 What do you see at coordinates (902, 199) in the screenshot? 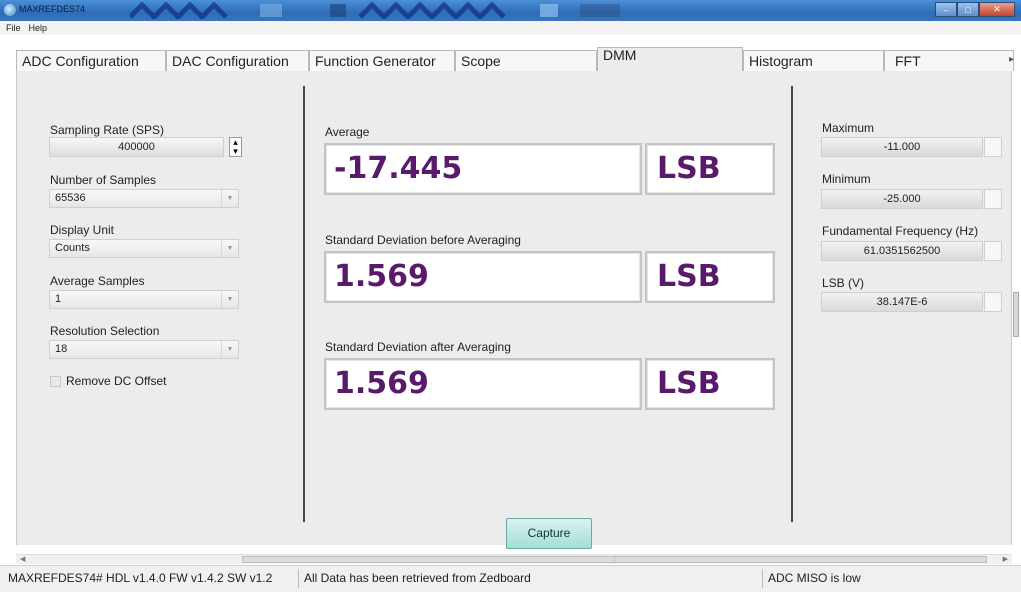
I see `minimum-value: -25.000` at bounding box center [902, 199].